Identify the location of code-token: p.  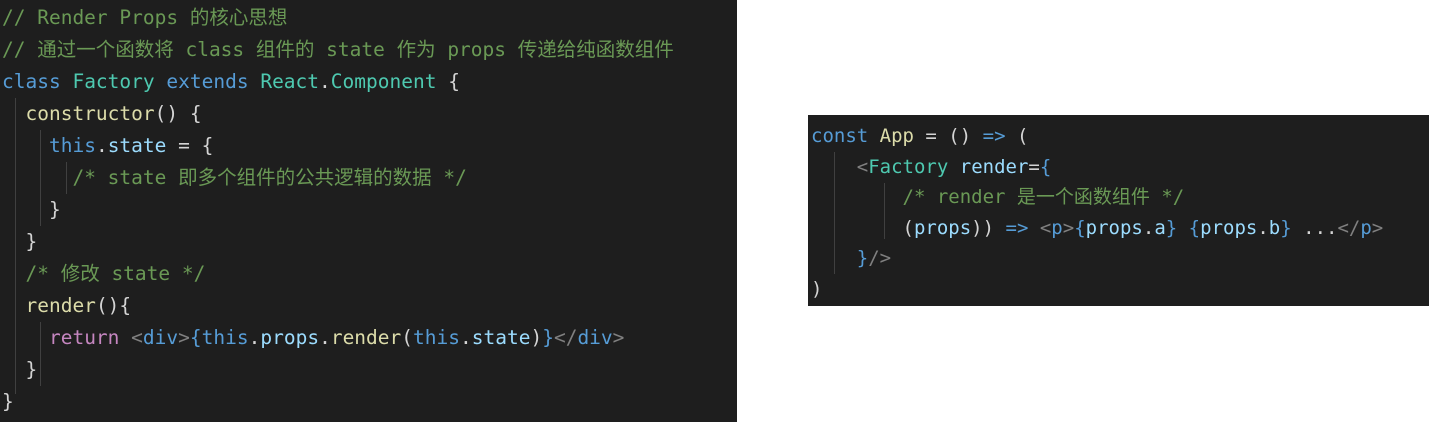
(1057, 227).